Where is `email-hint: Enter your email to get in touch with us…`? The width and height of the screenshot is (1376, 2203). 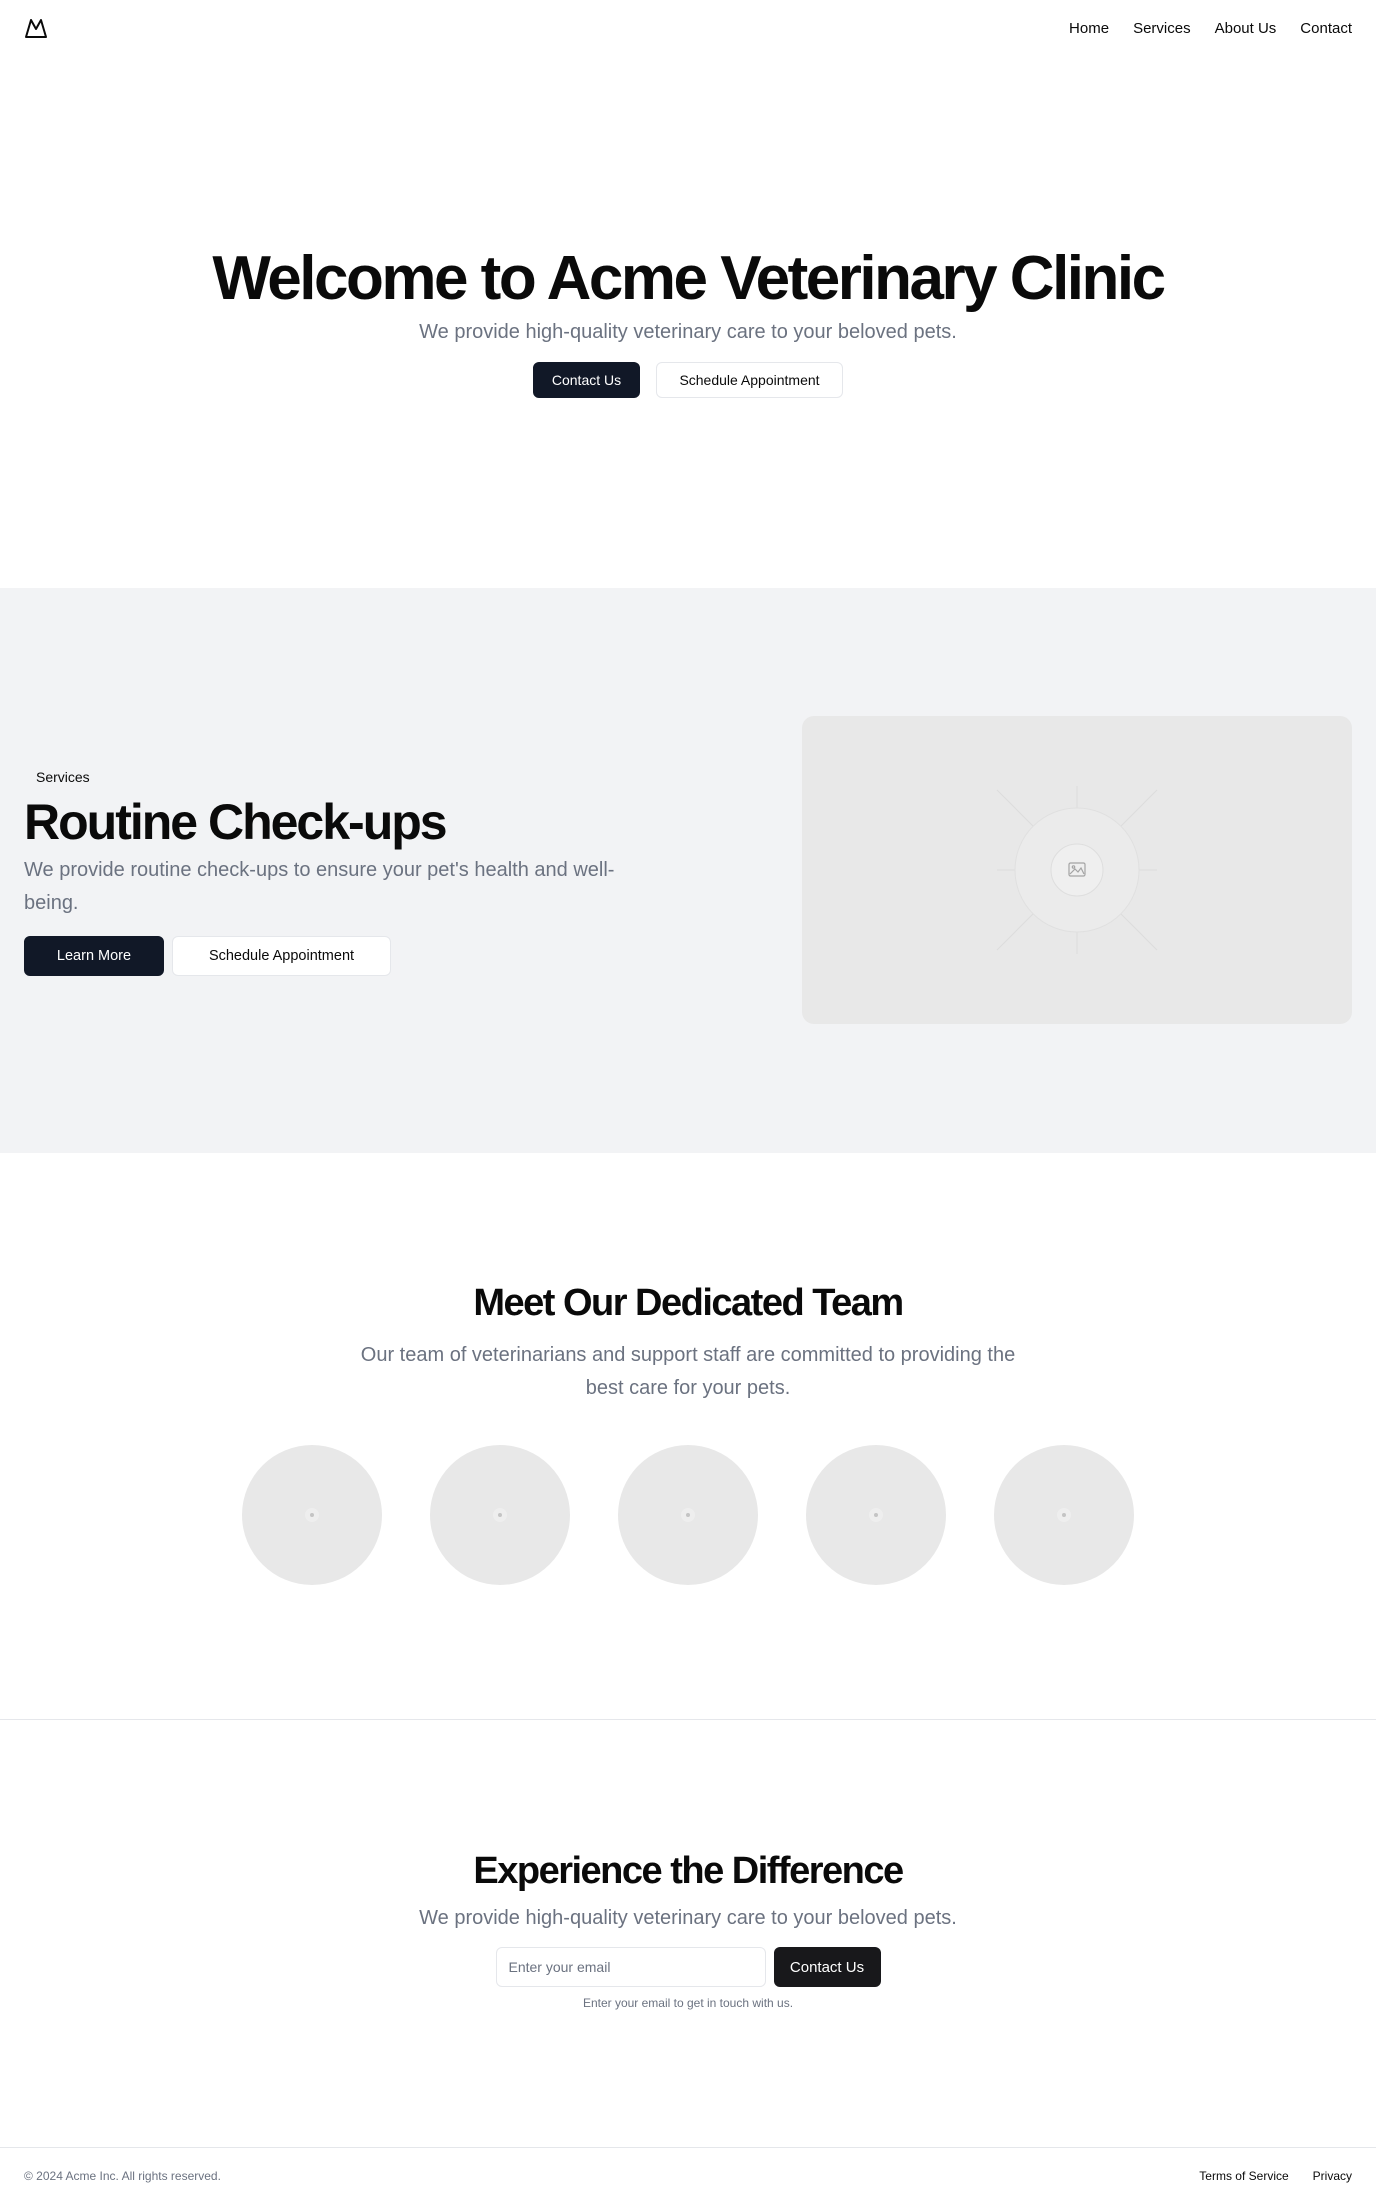
email-hint: Enter your email to get in touch with us… is located at coordinates (688, 2003).